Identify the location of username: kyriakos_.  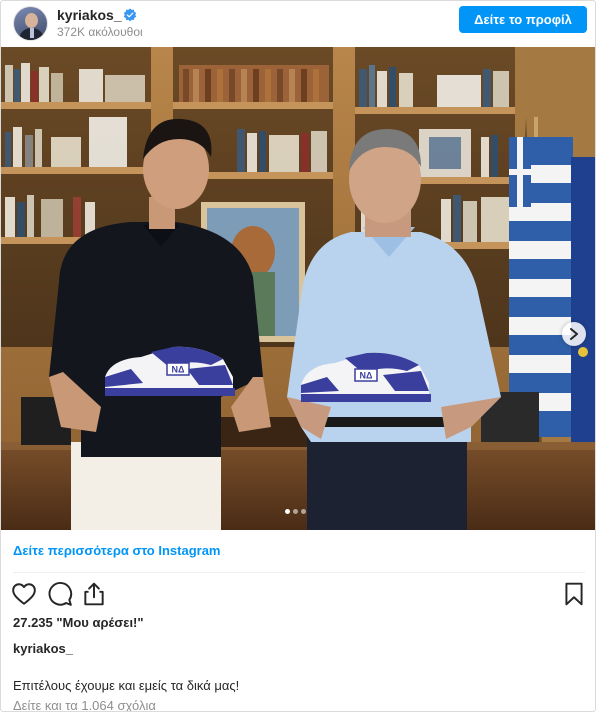
(89, 15).